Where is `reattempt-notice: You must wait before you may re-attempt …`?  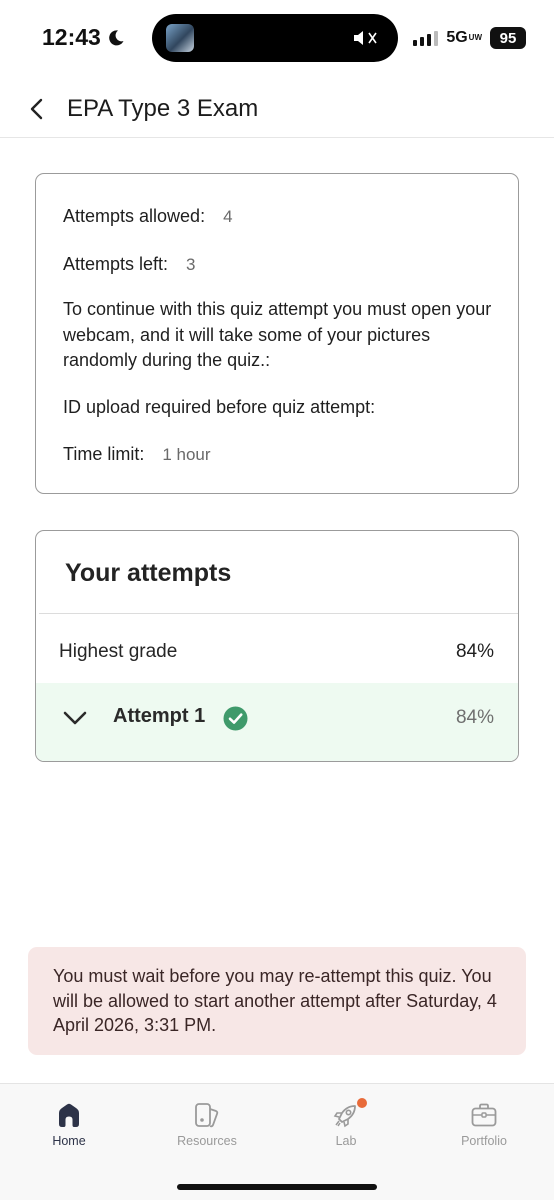
reattempt-notice: You must wait before you may re-attempt … is located at coordinates (277, 1001).